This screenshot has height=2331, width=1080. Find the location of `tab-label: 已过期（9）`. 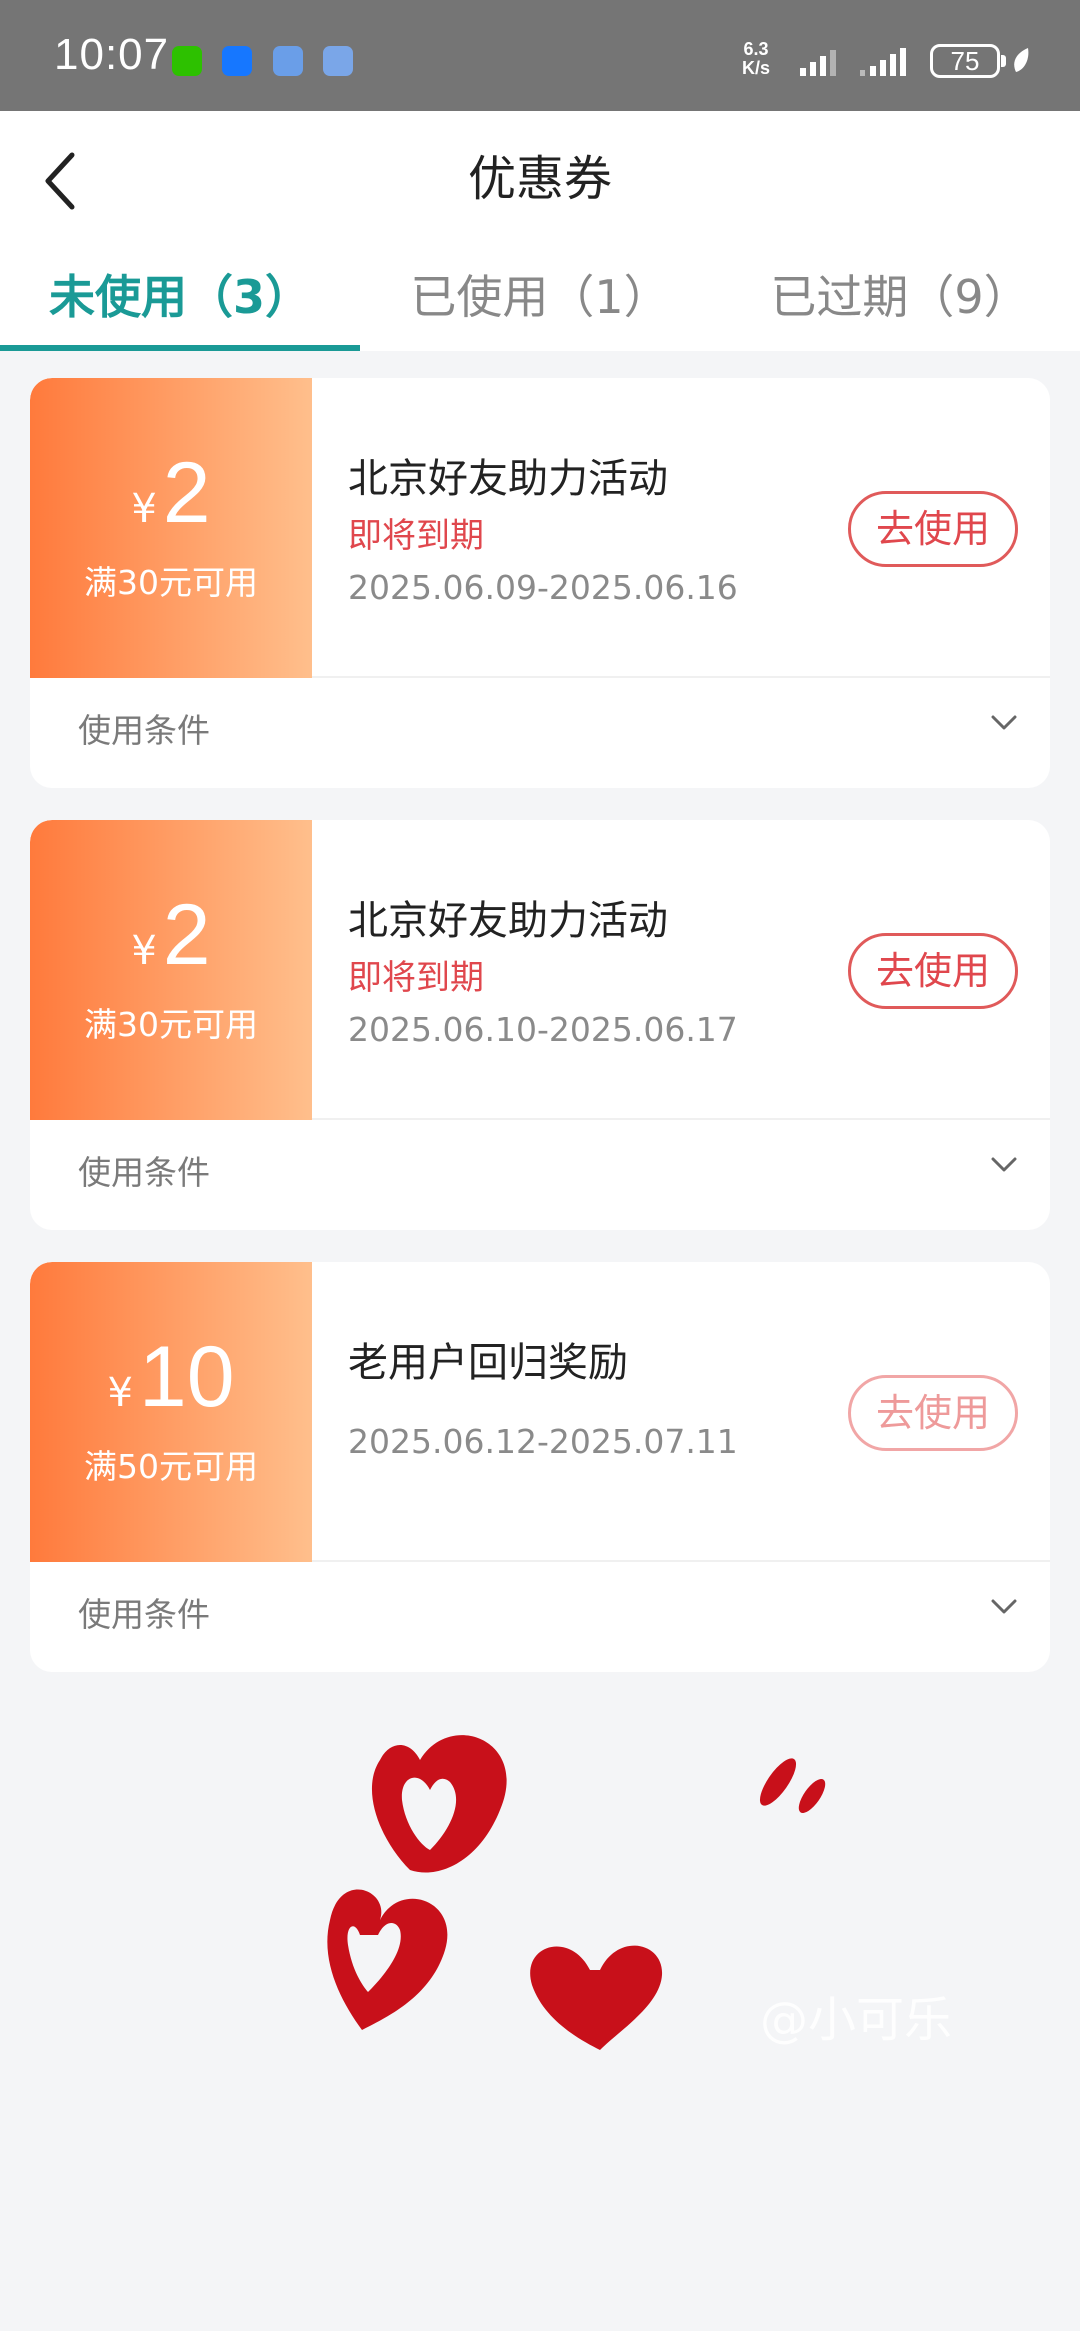

tab-label: 已过期（9） is located at coordinates (900, 297).